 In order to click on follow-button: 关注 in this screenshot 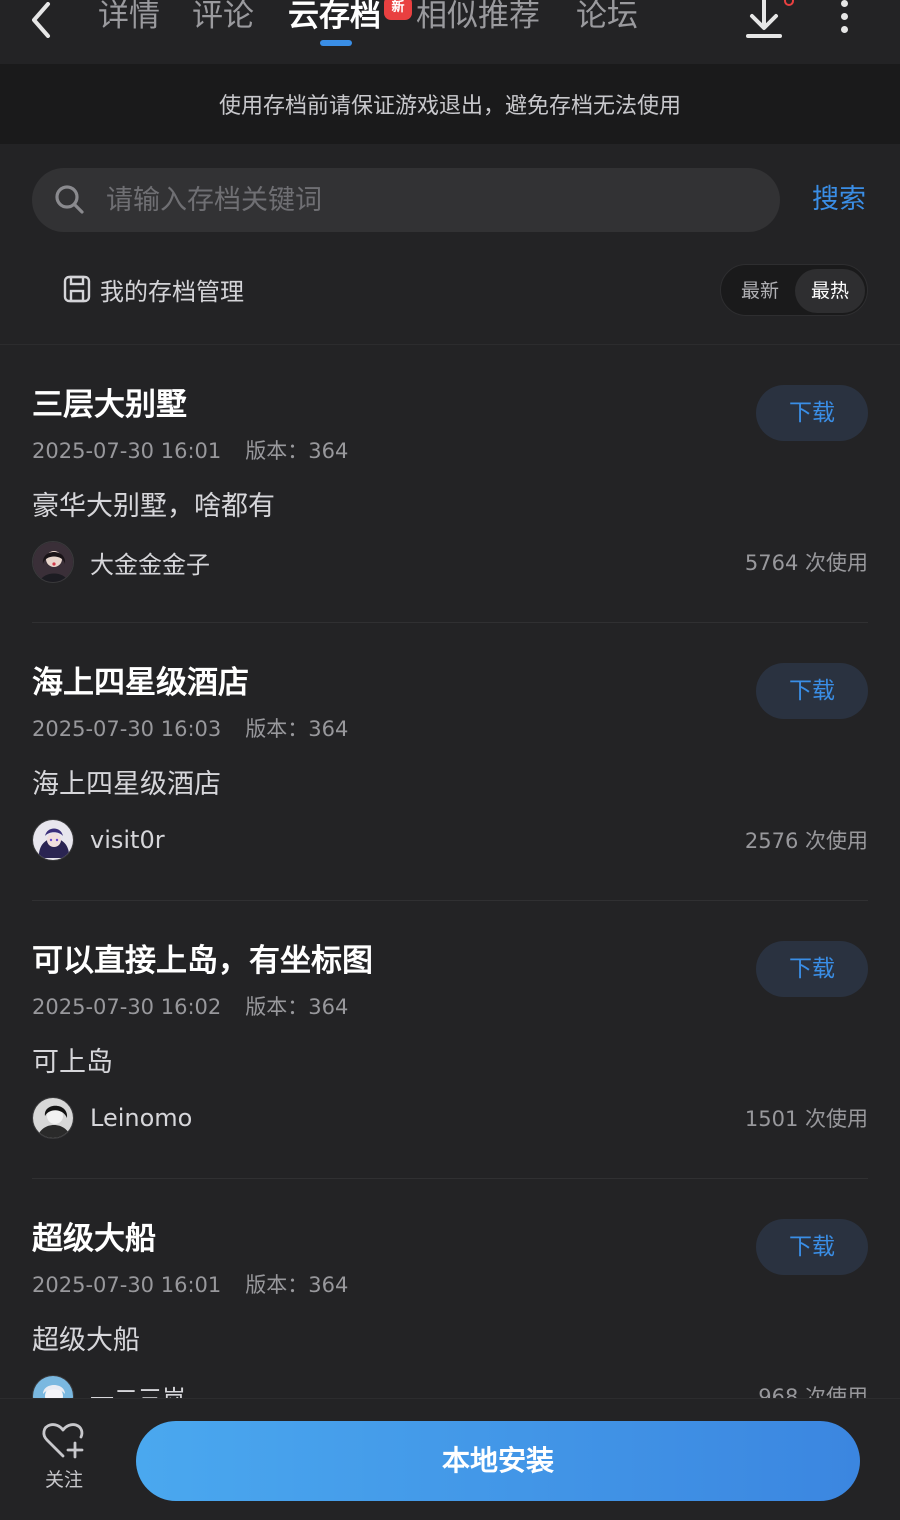, I will do `click(64, 1463)`.